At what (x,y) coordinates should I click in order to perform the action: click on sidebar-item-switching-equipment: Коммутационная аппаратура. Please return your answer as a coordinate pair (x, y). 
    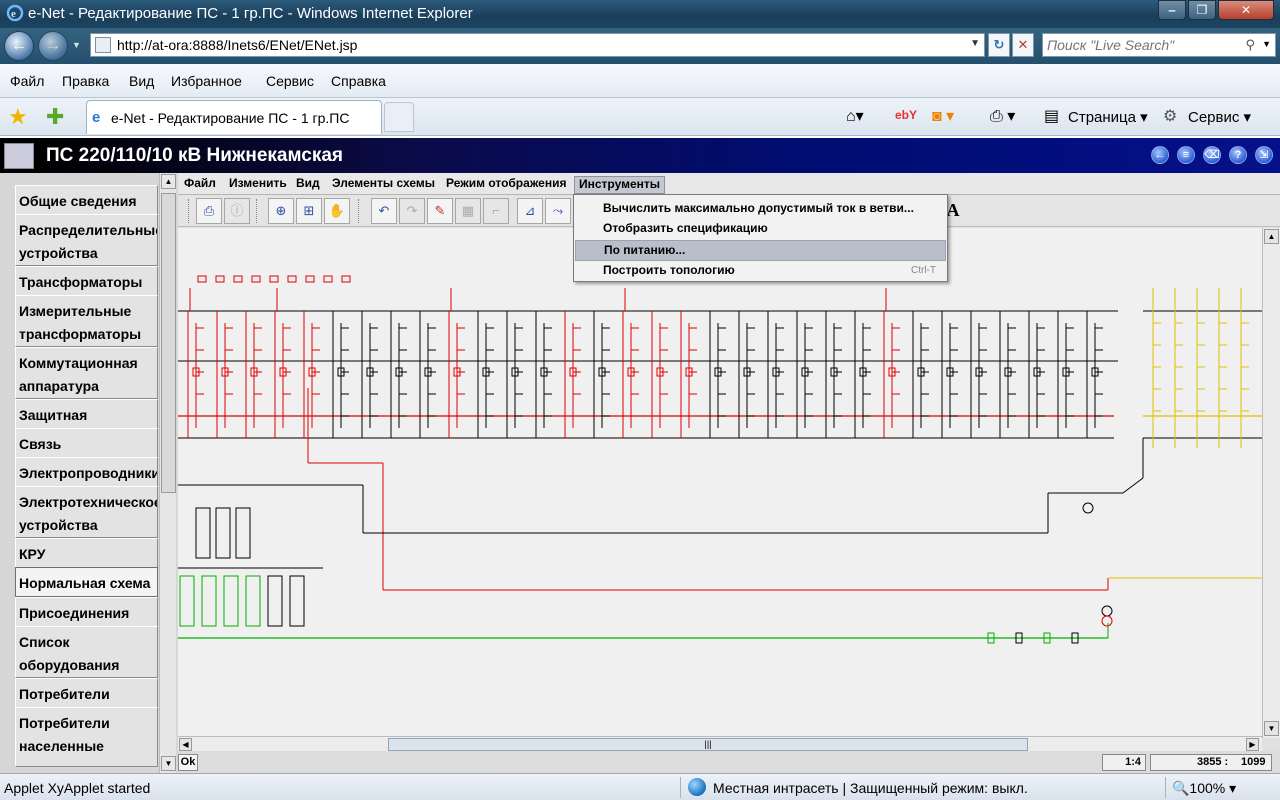
    Looking at the image, I should click on (86, 373).